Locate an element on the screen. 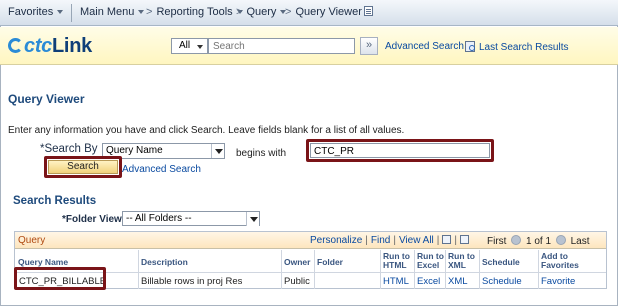  header-advanced-search-link: Advanced Search is located at coordinates (424, 46).